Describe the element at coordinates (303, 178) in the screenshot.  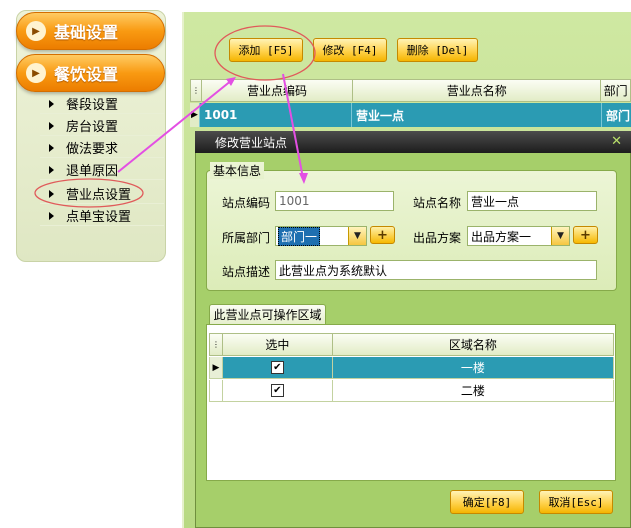
I see `arrow-head-icon` at that location.